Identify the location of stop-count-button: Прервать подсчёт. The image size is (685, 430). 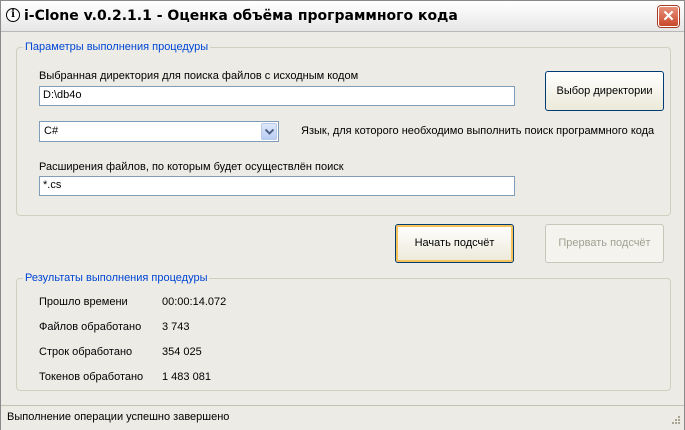
(604, 243).